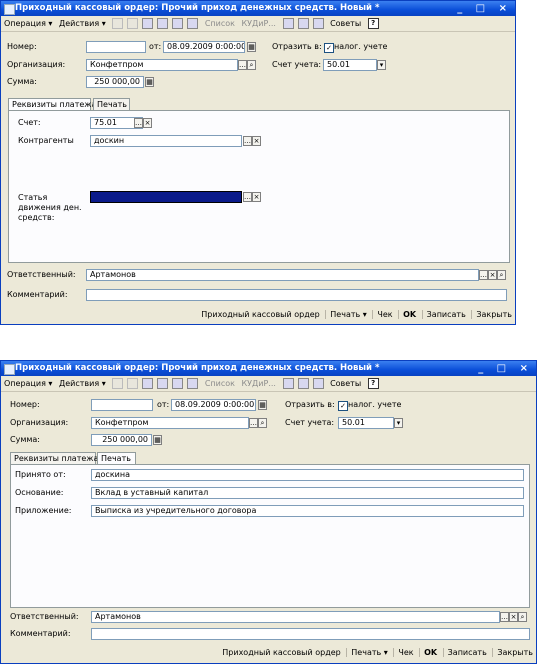  What do you see at coordinates (36, 64) in the screenshot?
I see `organization-label: Организация:` at bounding box center [36, 64].